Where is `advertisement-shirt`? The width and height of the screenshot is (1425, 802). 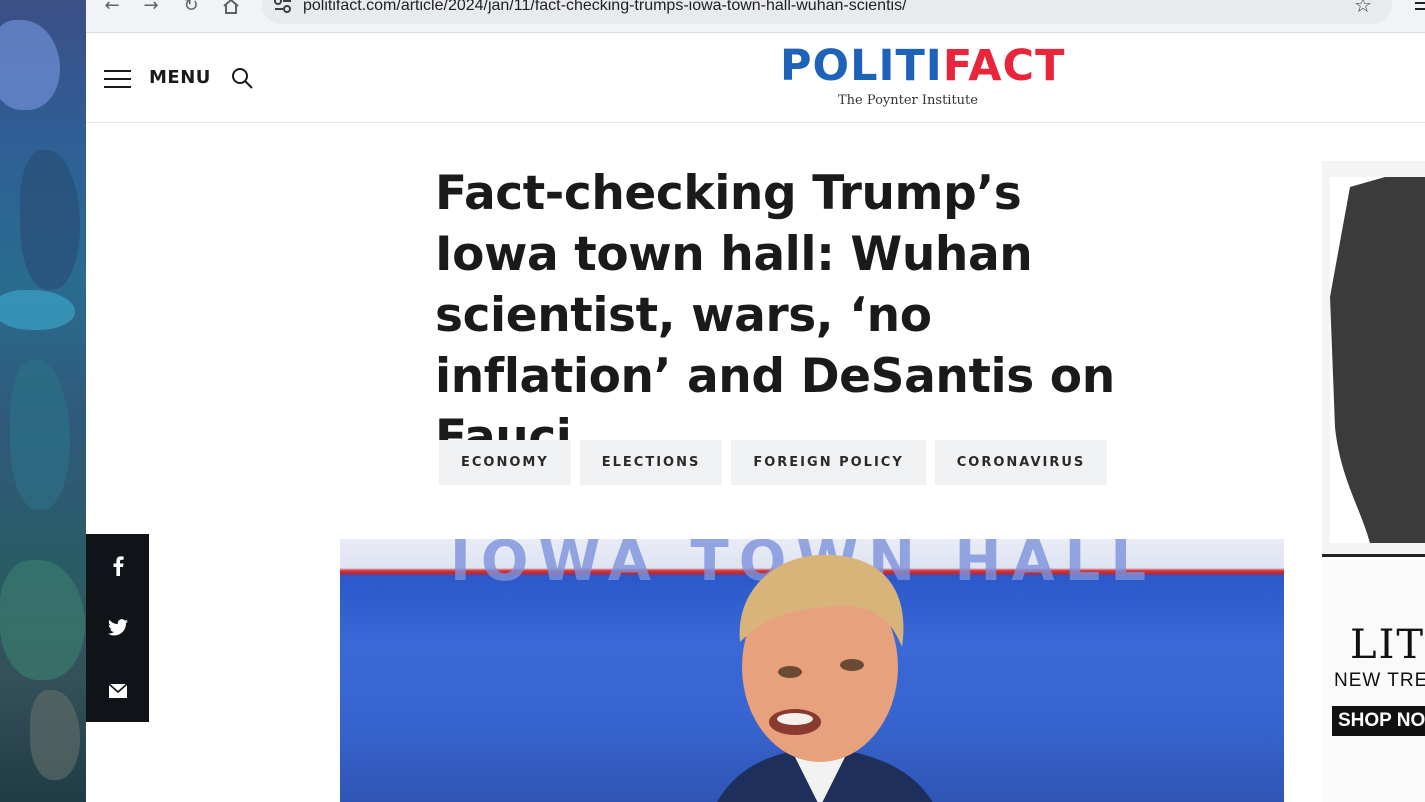
advertisement-shirt is located at coordinates (1373, 359).